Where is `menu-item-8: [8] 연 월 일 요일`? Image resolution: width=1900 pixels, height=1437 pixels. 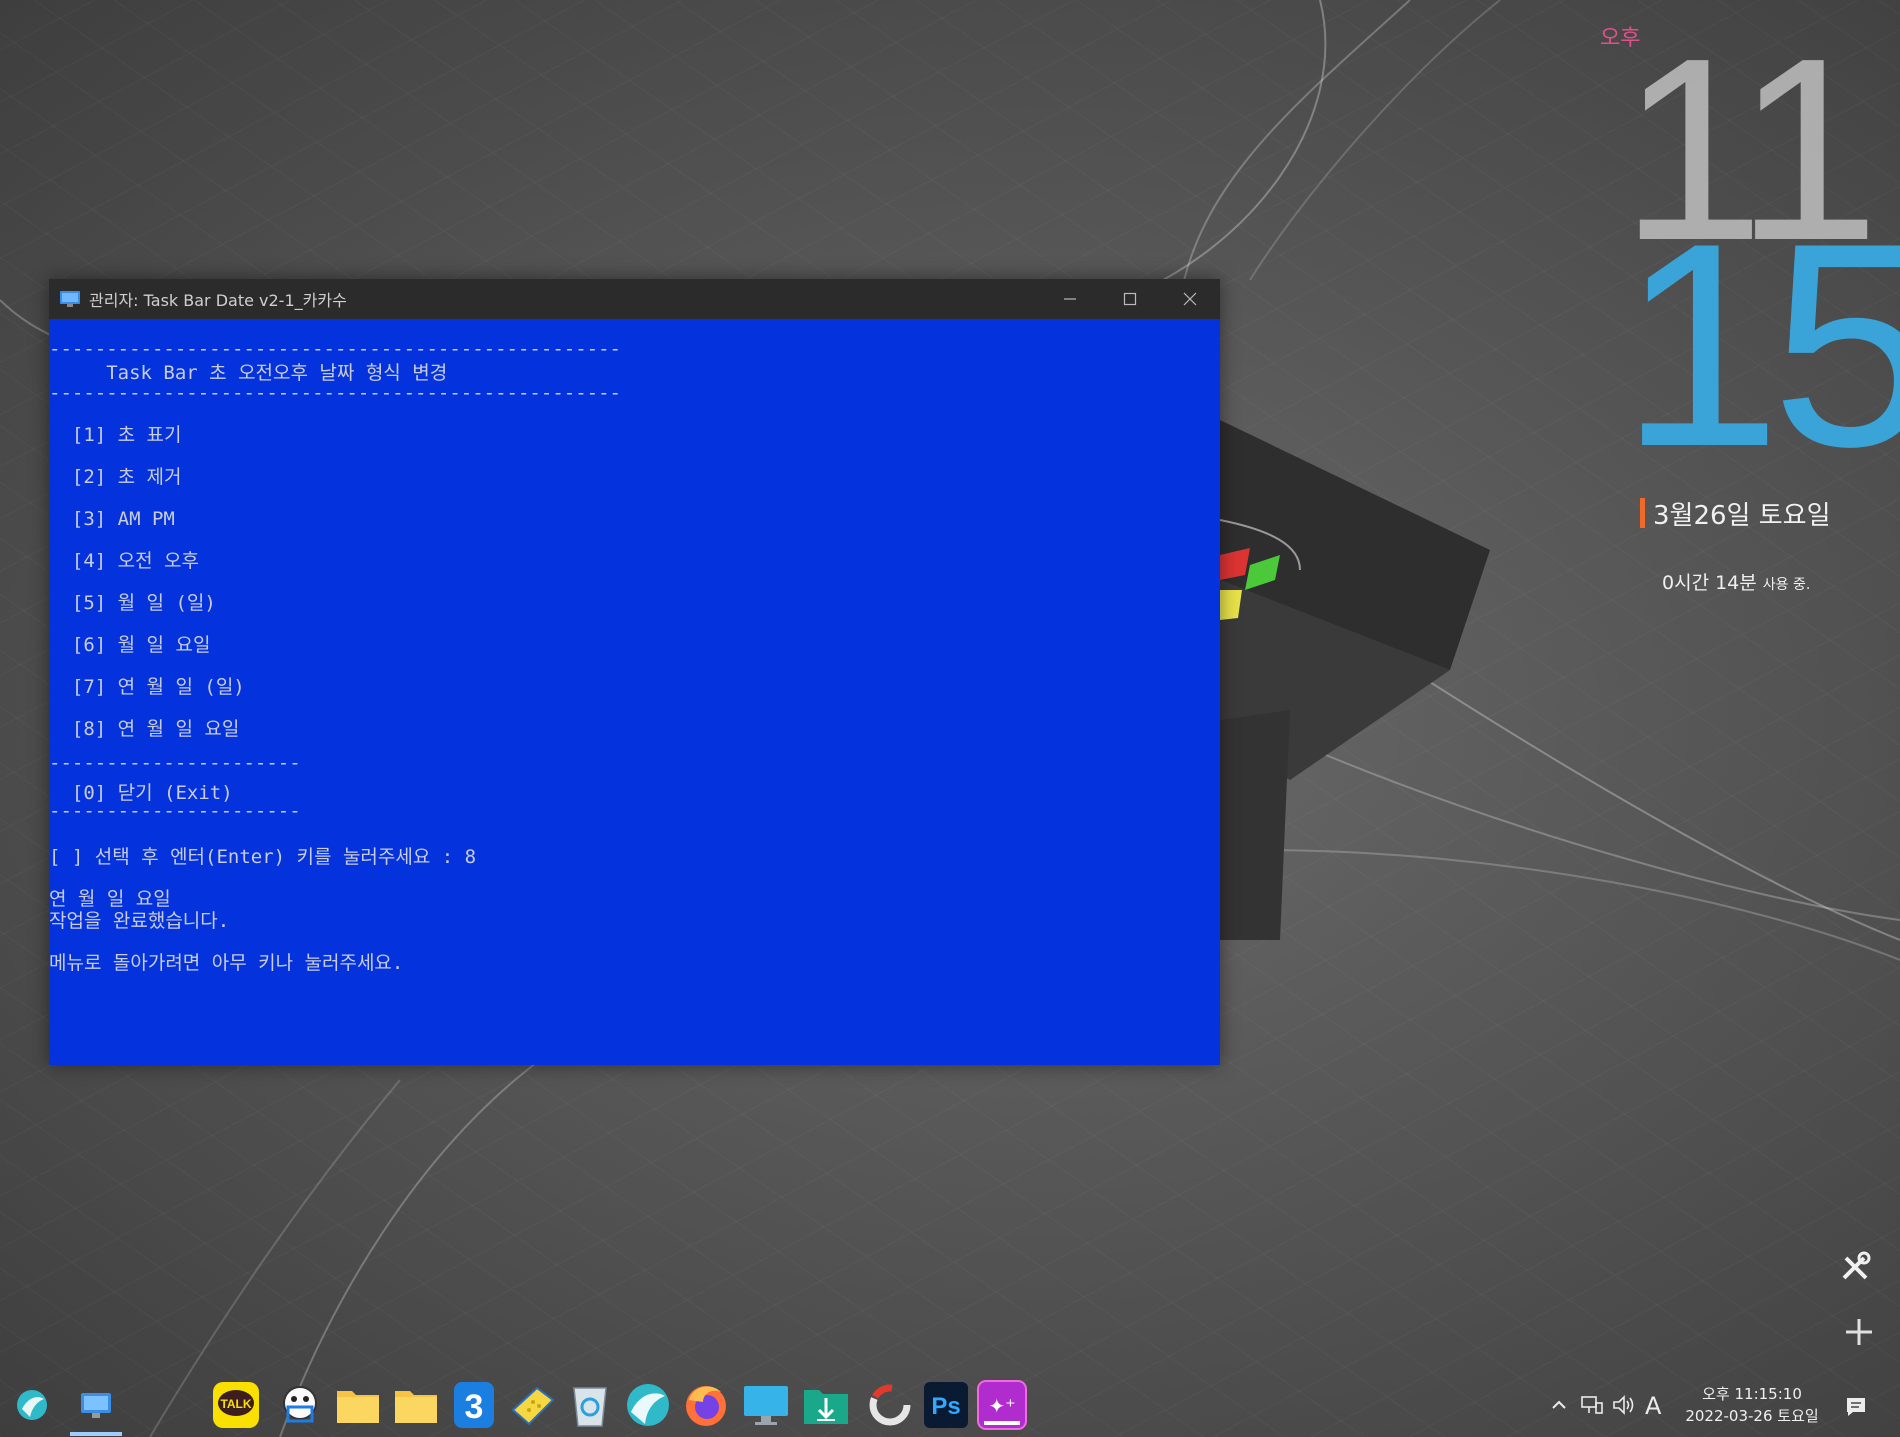
menu-item-8: [8] 연 월 일 요일 is located at coordinates (144, 729).